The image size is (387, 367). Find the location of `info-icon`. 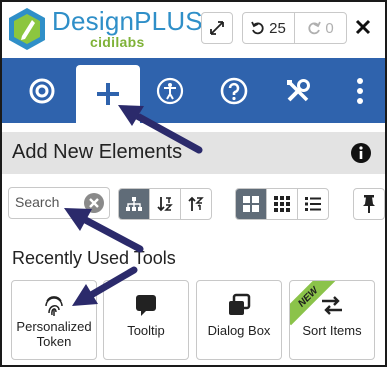

info-icon is located at coordinates (361, 153).